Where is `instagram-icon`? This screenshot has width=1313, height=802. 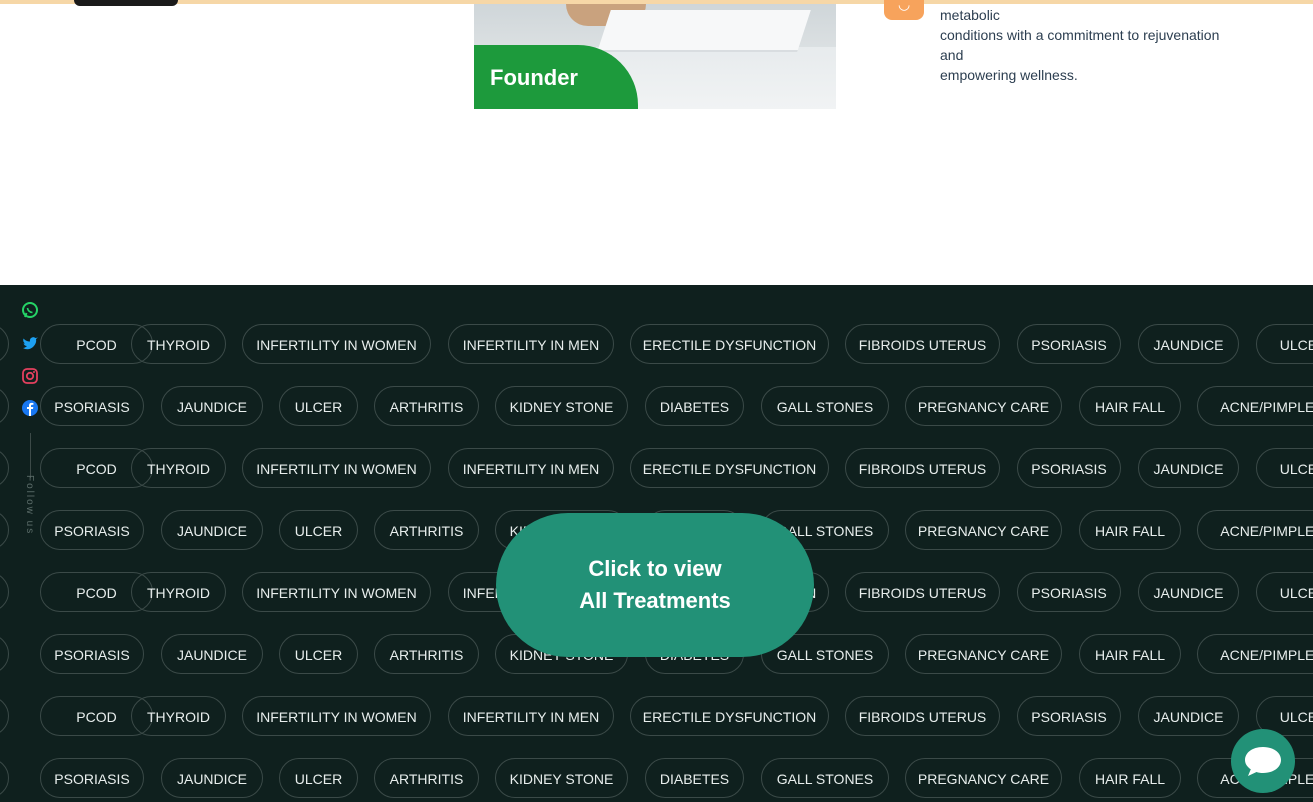 instagram-icon is located at coordinates (30, 376).